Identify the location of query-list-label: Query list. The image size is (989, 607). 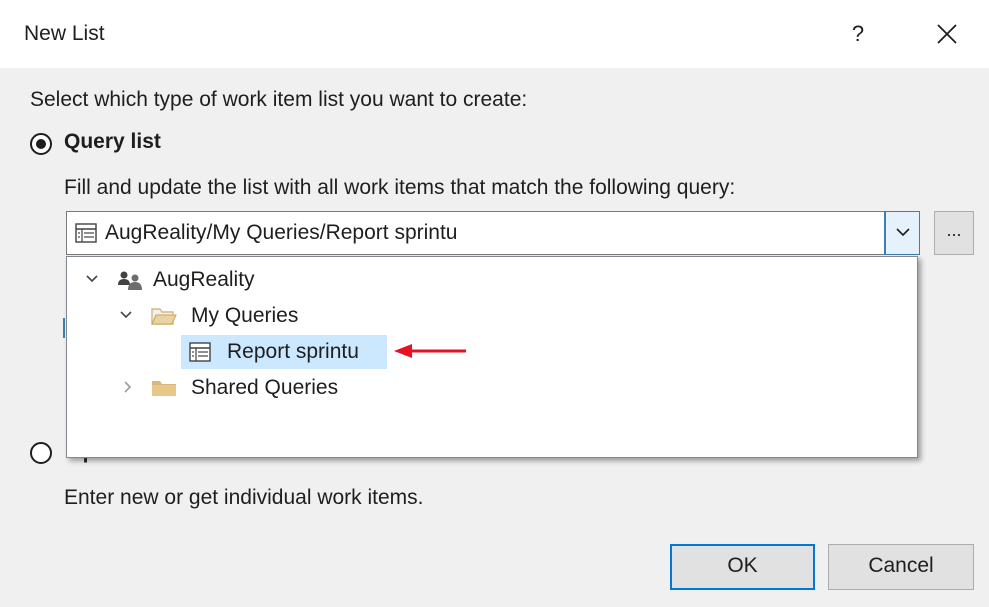
(112, 142).